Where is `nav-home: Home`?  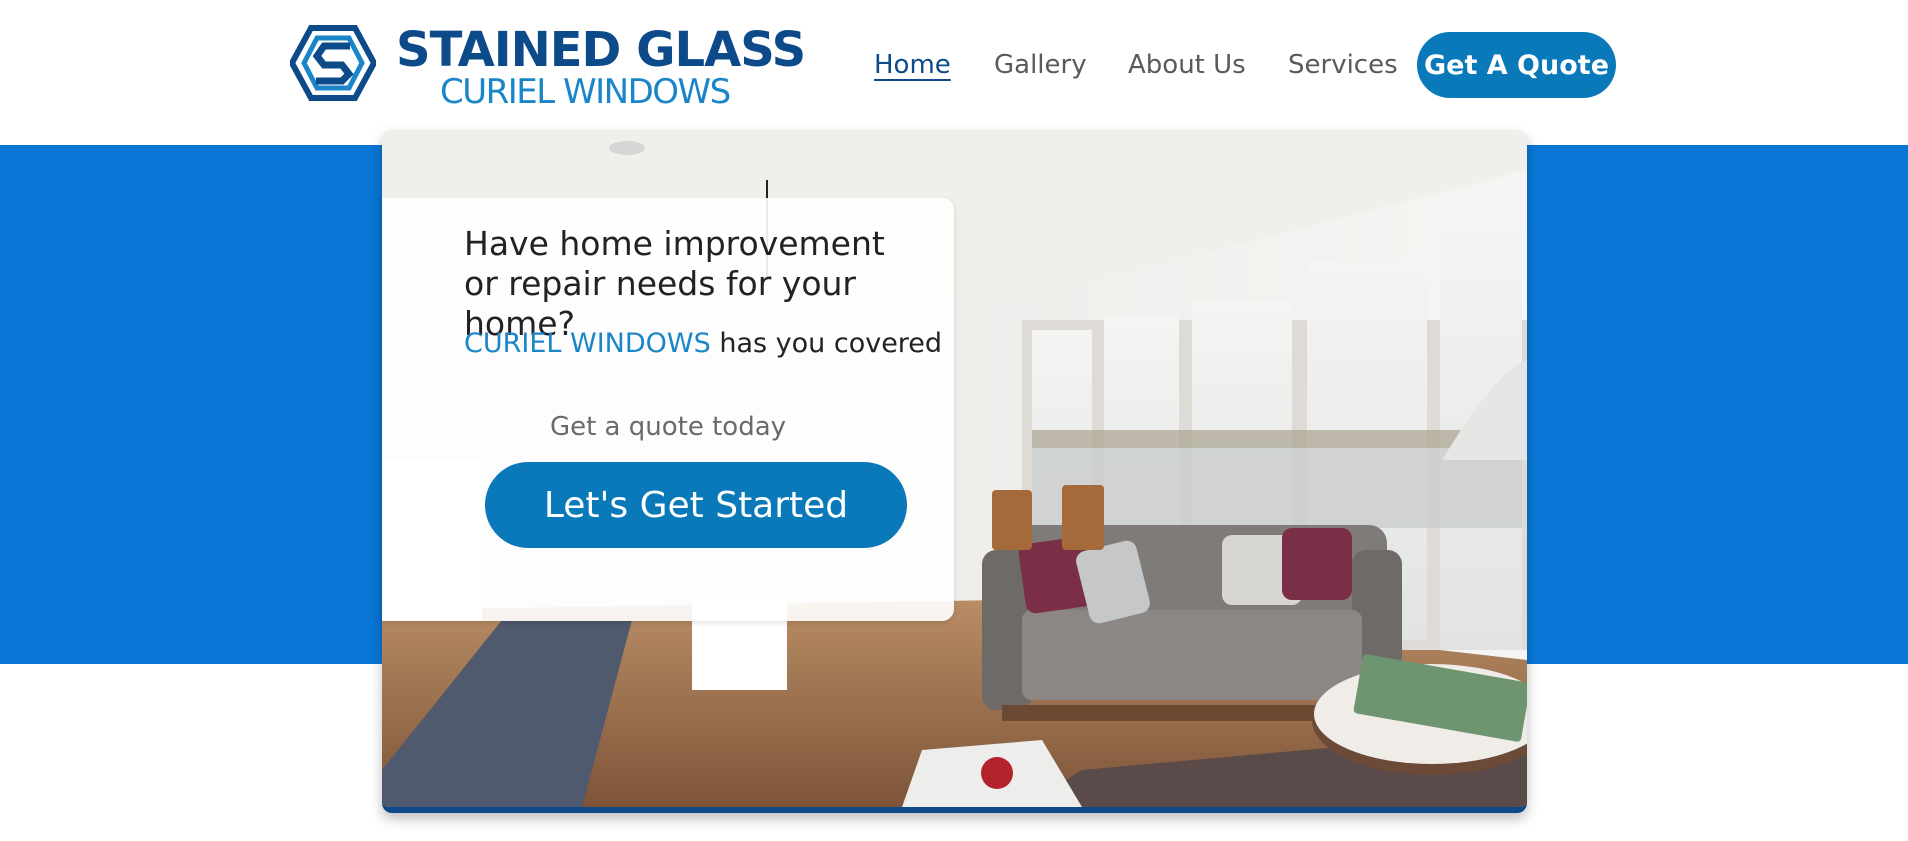
nav-home: Home is located at coordinates (912, 65).